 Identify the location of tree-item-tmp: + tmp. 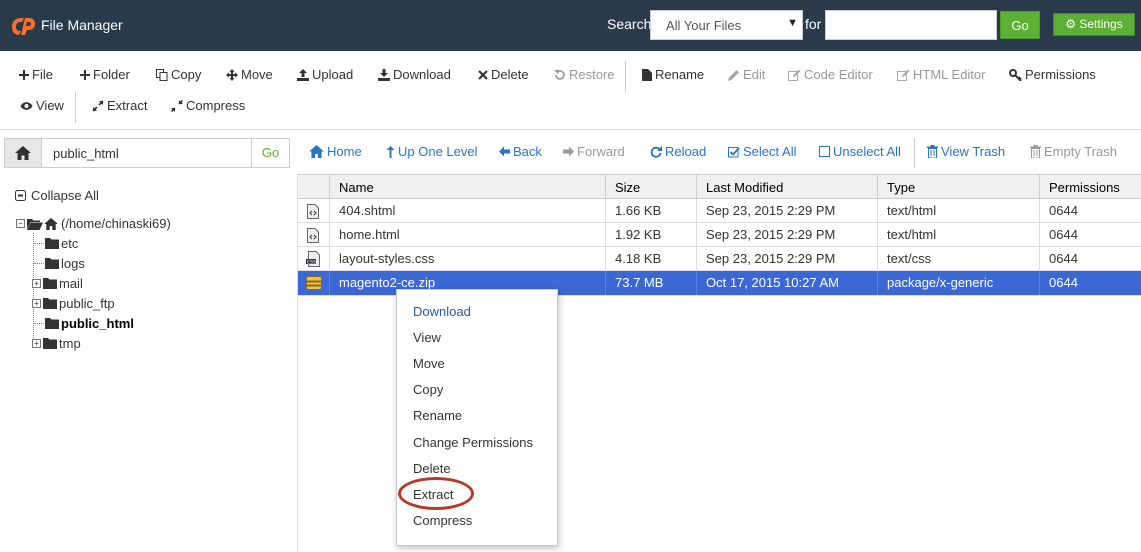
(56, 343).